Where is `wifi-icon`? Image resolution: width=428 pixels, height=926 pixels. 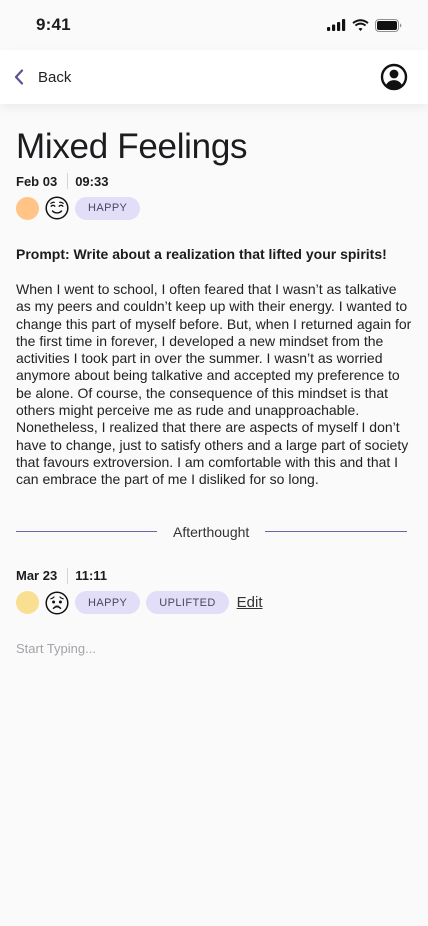 wifi-icon is located at coordinates (360, 25).